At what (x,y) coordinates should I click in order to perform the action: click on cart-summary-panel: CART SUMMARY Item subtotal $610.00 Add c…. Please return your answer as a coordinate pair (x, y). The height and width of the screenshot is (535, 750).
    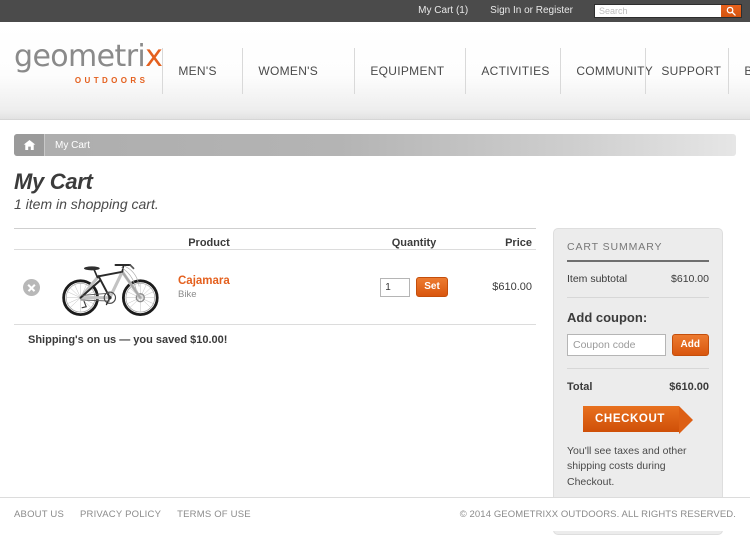
    Looking at the image, I should click on (638, 381).